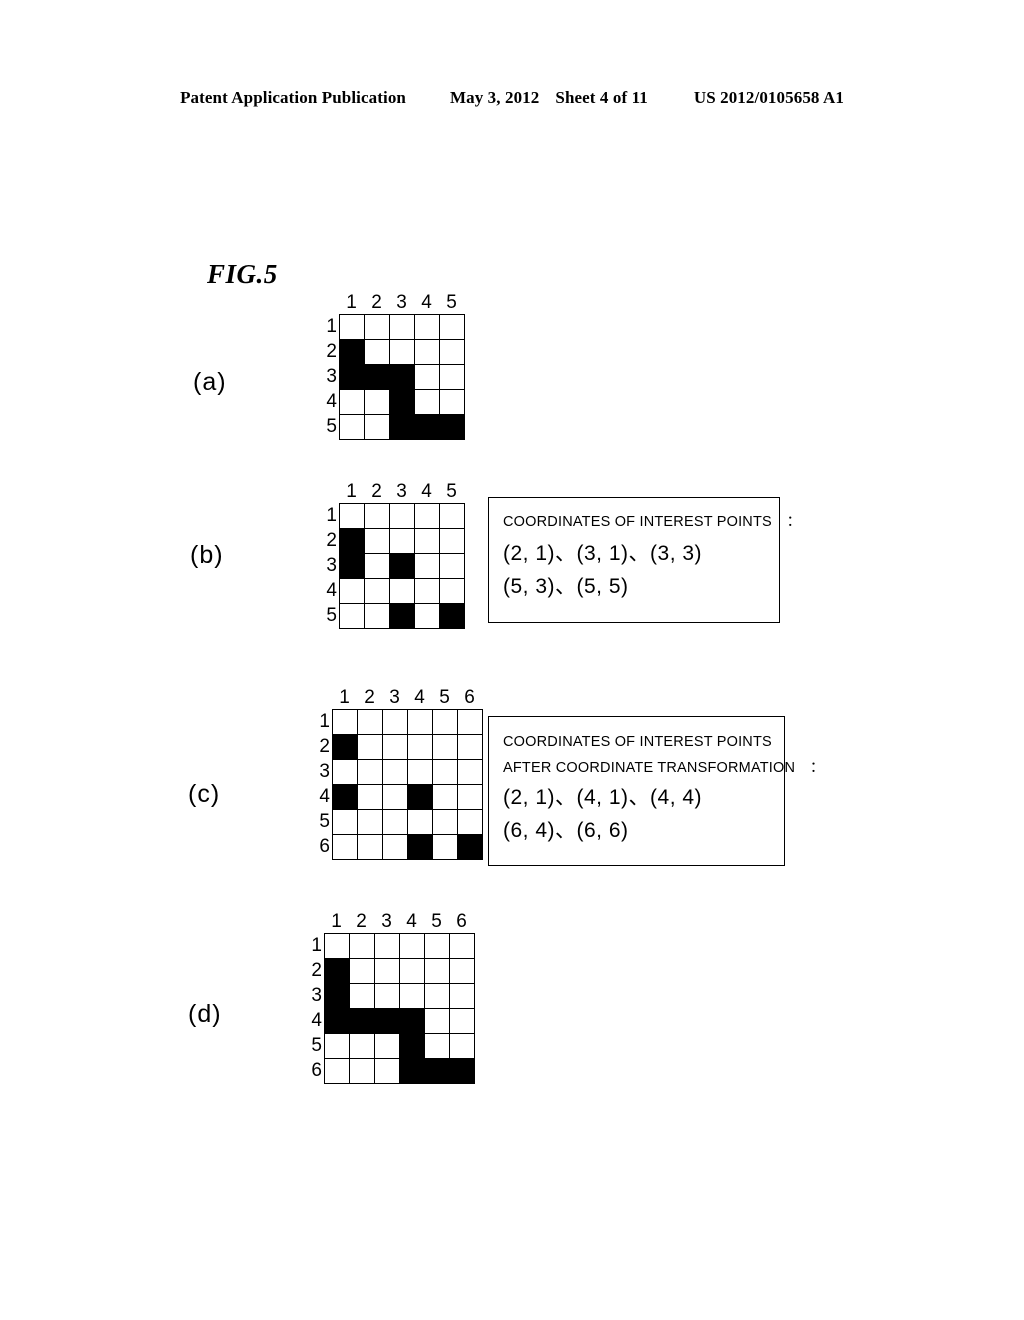  I want to click on grid-row-headers-a: 1 2 3 4 5, so click(326, 376).